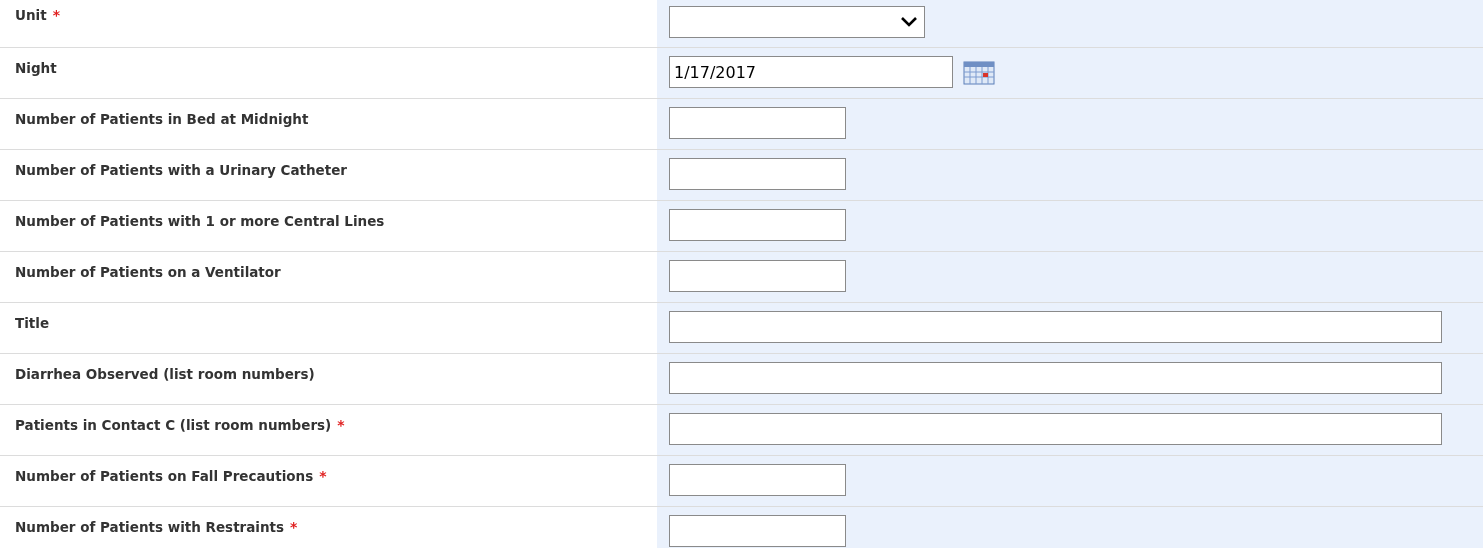  Describe the element at coordinates (148, 272) in the screenshot. I see `field-label: Number of Patients on a Ventilator` at that location.